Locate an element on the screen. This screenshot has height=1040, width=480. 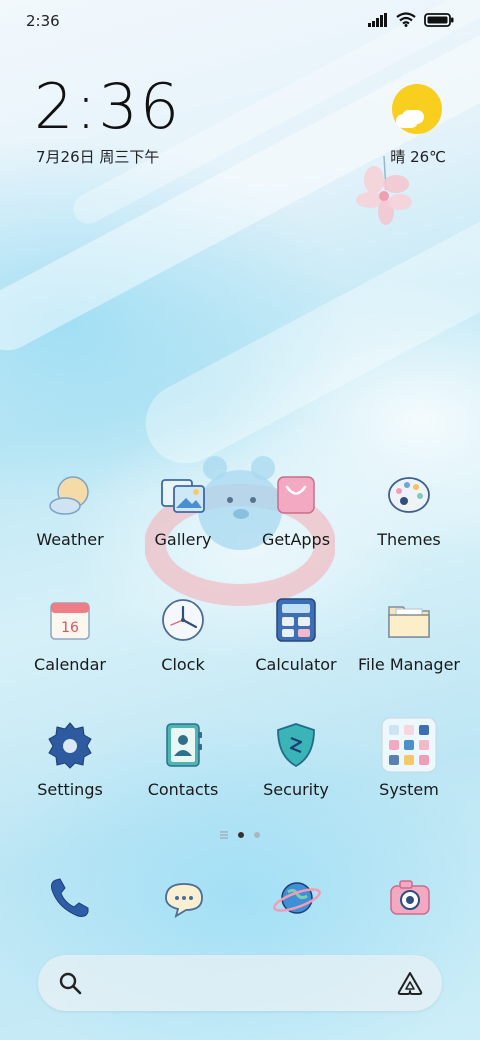
app-label: Themes is located at coordinates (409, 539).